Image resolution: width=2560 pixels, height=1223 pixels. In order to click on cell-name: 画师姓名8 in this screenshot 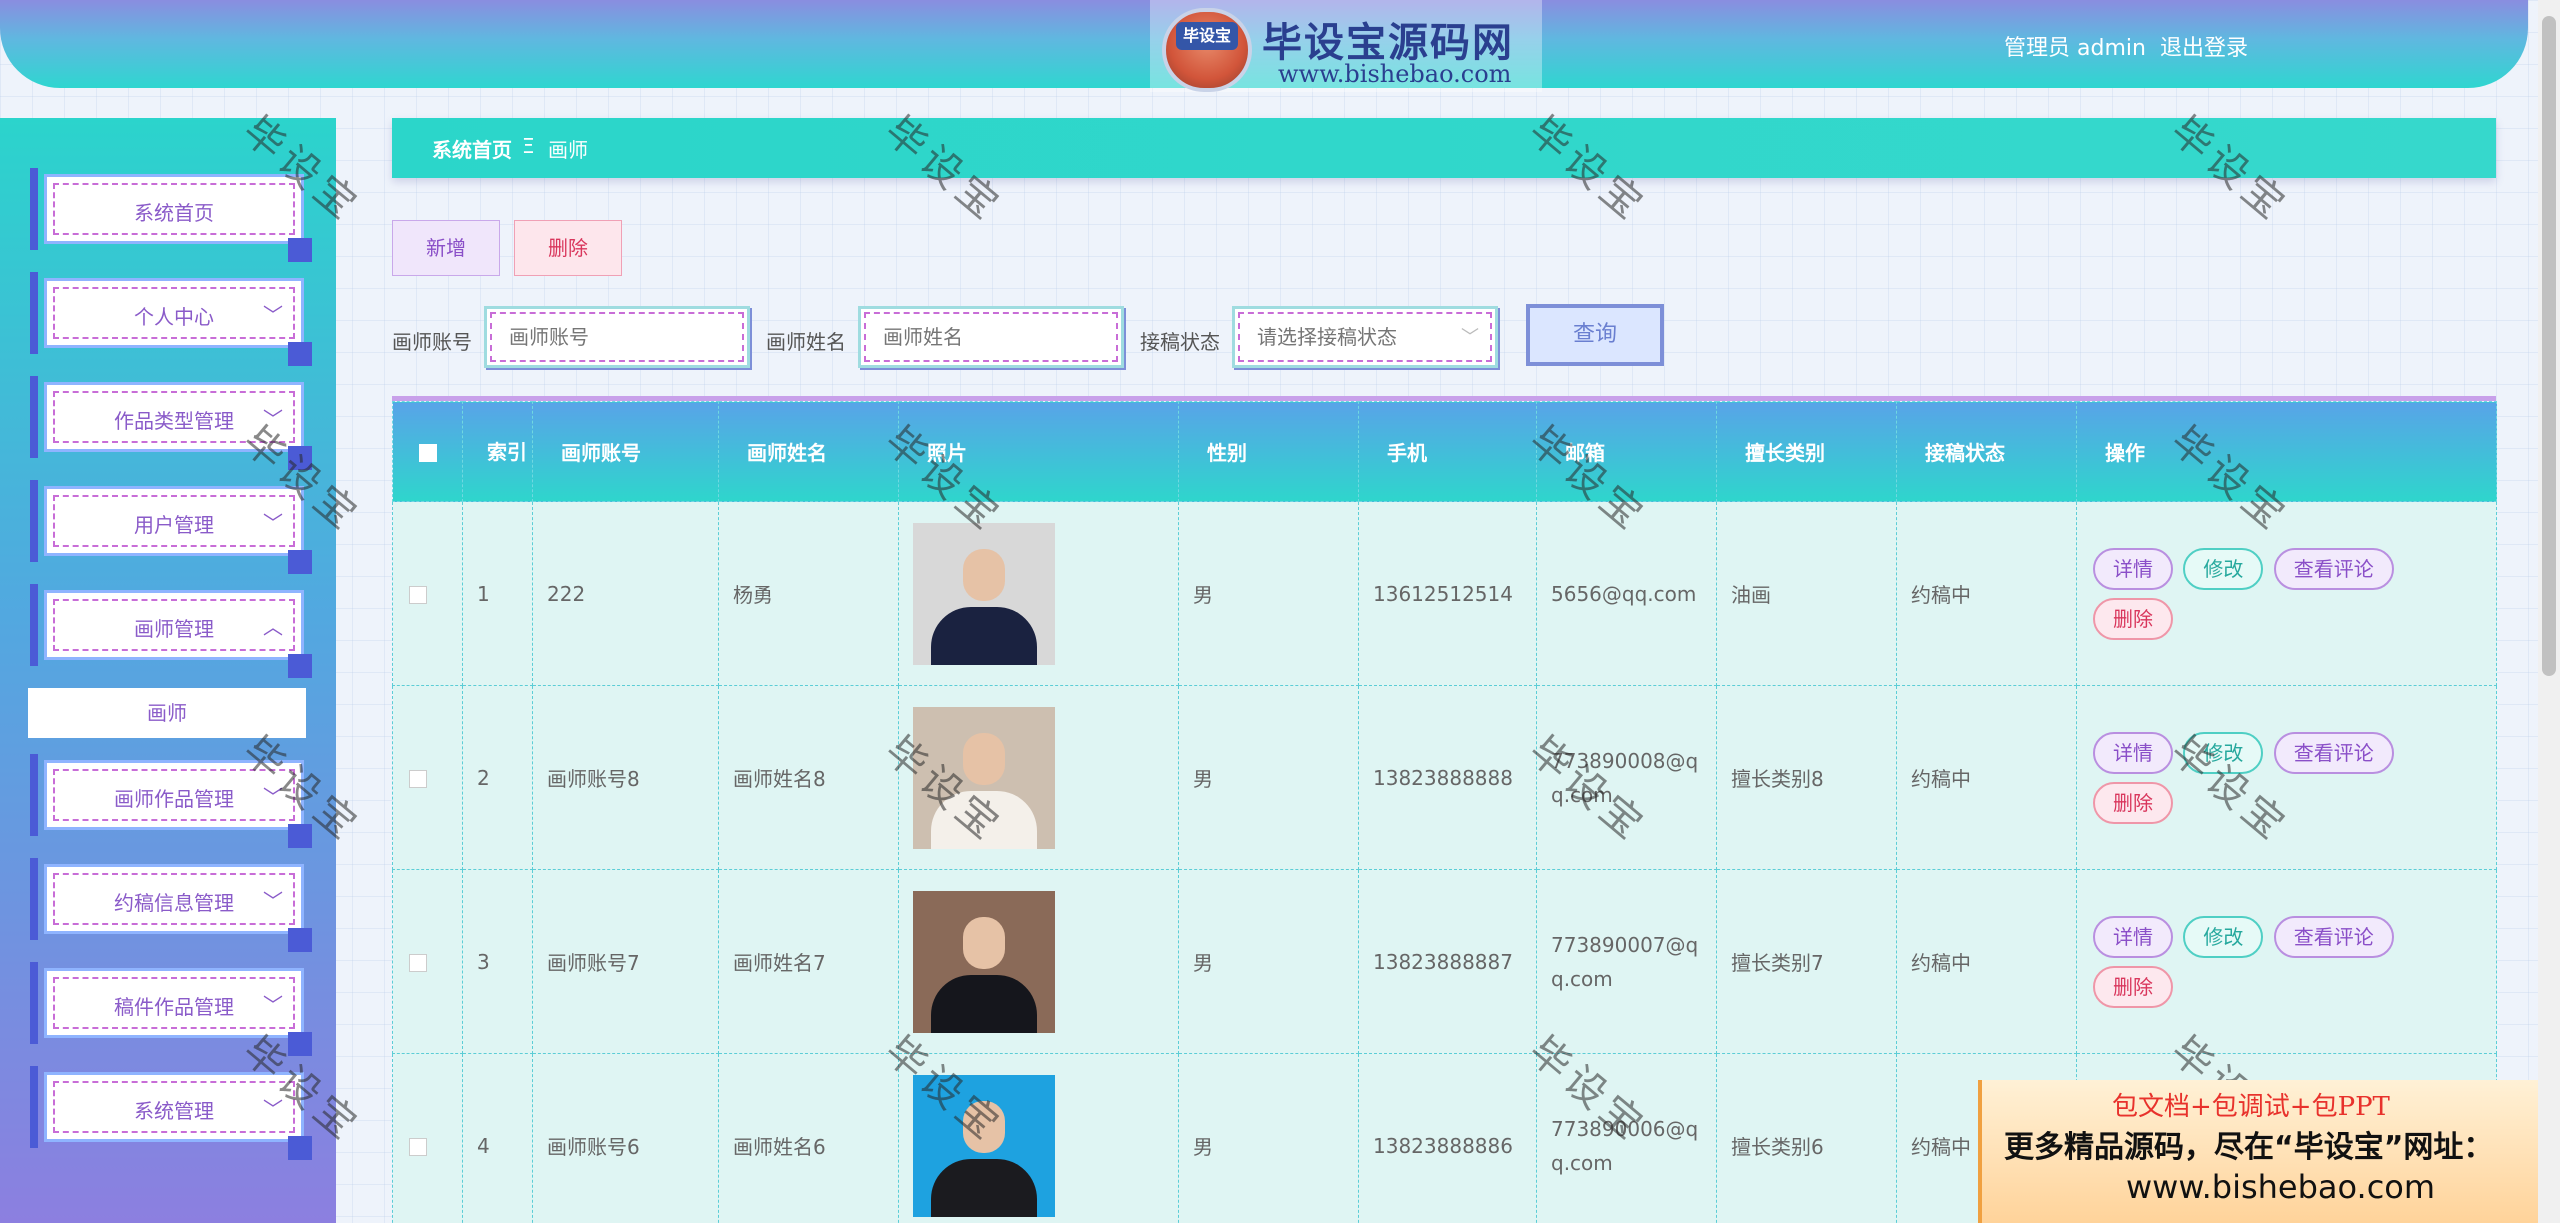, I will do `click(808, 777)`.